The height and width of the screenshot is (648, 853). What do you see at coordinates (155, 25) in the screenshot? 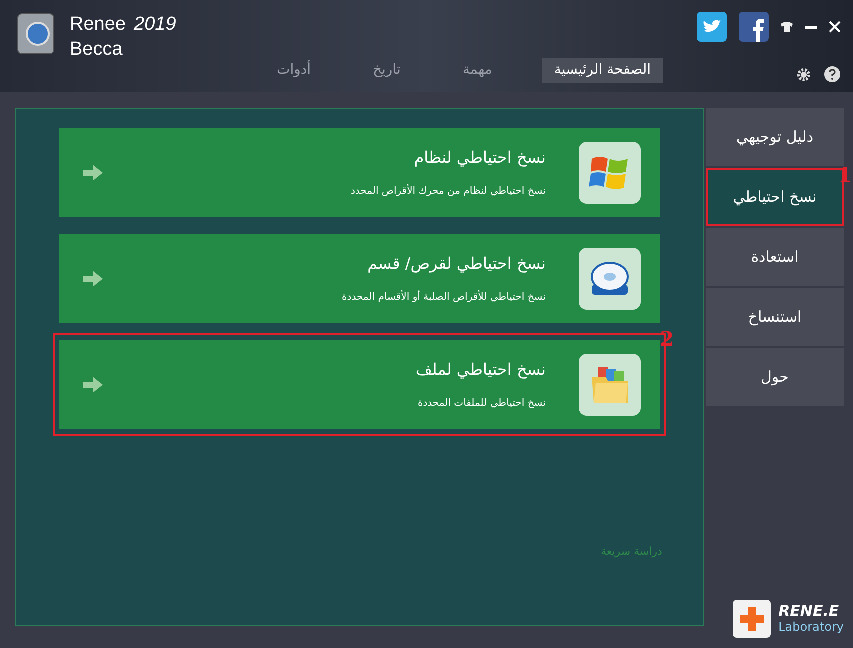
I see `app-version: 2019` at bounding box center [155, 25].